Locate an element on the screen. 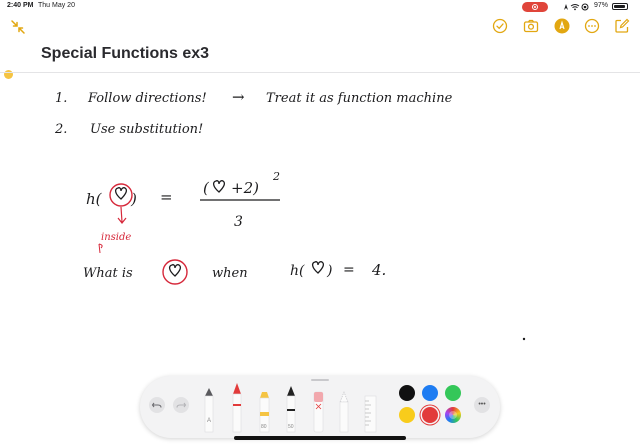 The image size is (640, 444). fountain-pen-tool: 50 is located at coordinates (291, 409).